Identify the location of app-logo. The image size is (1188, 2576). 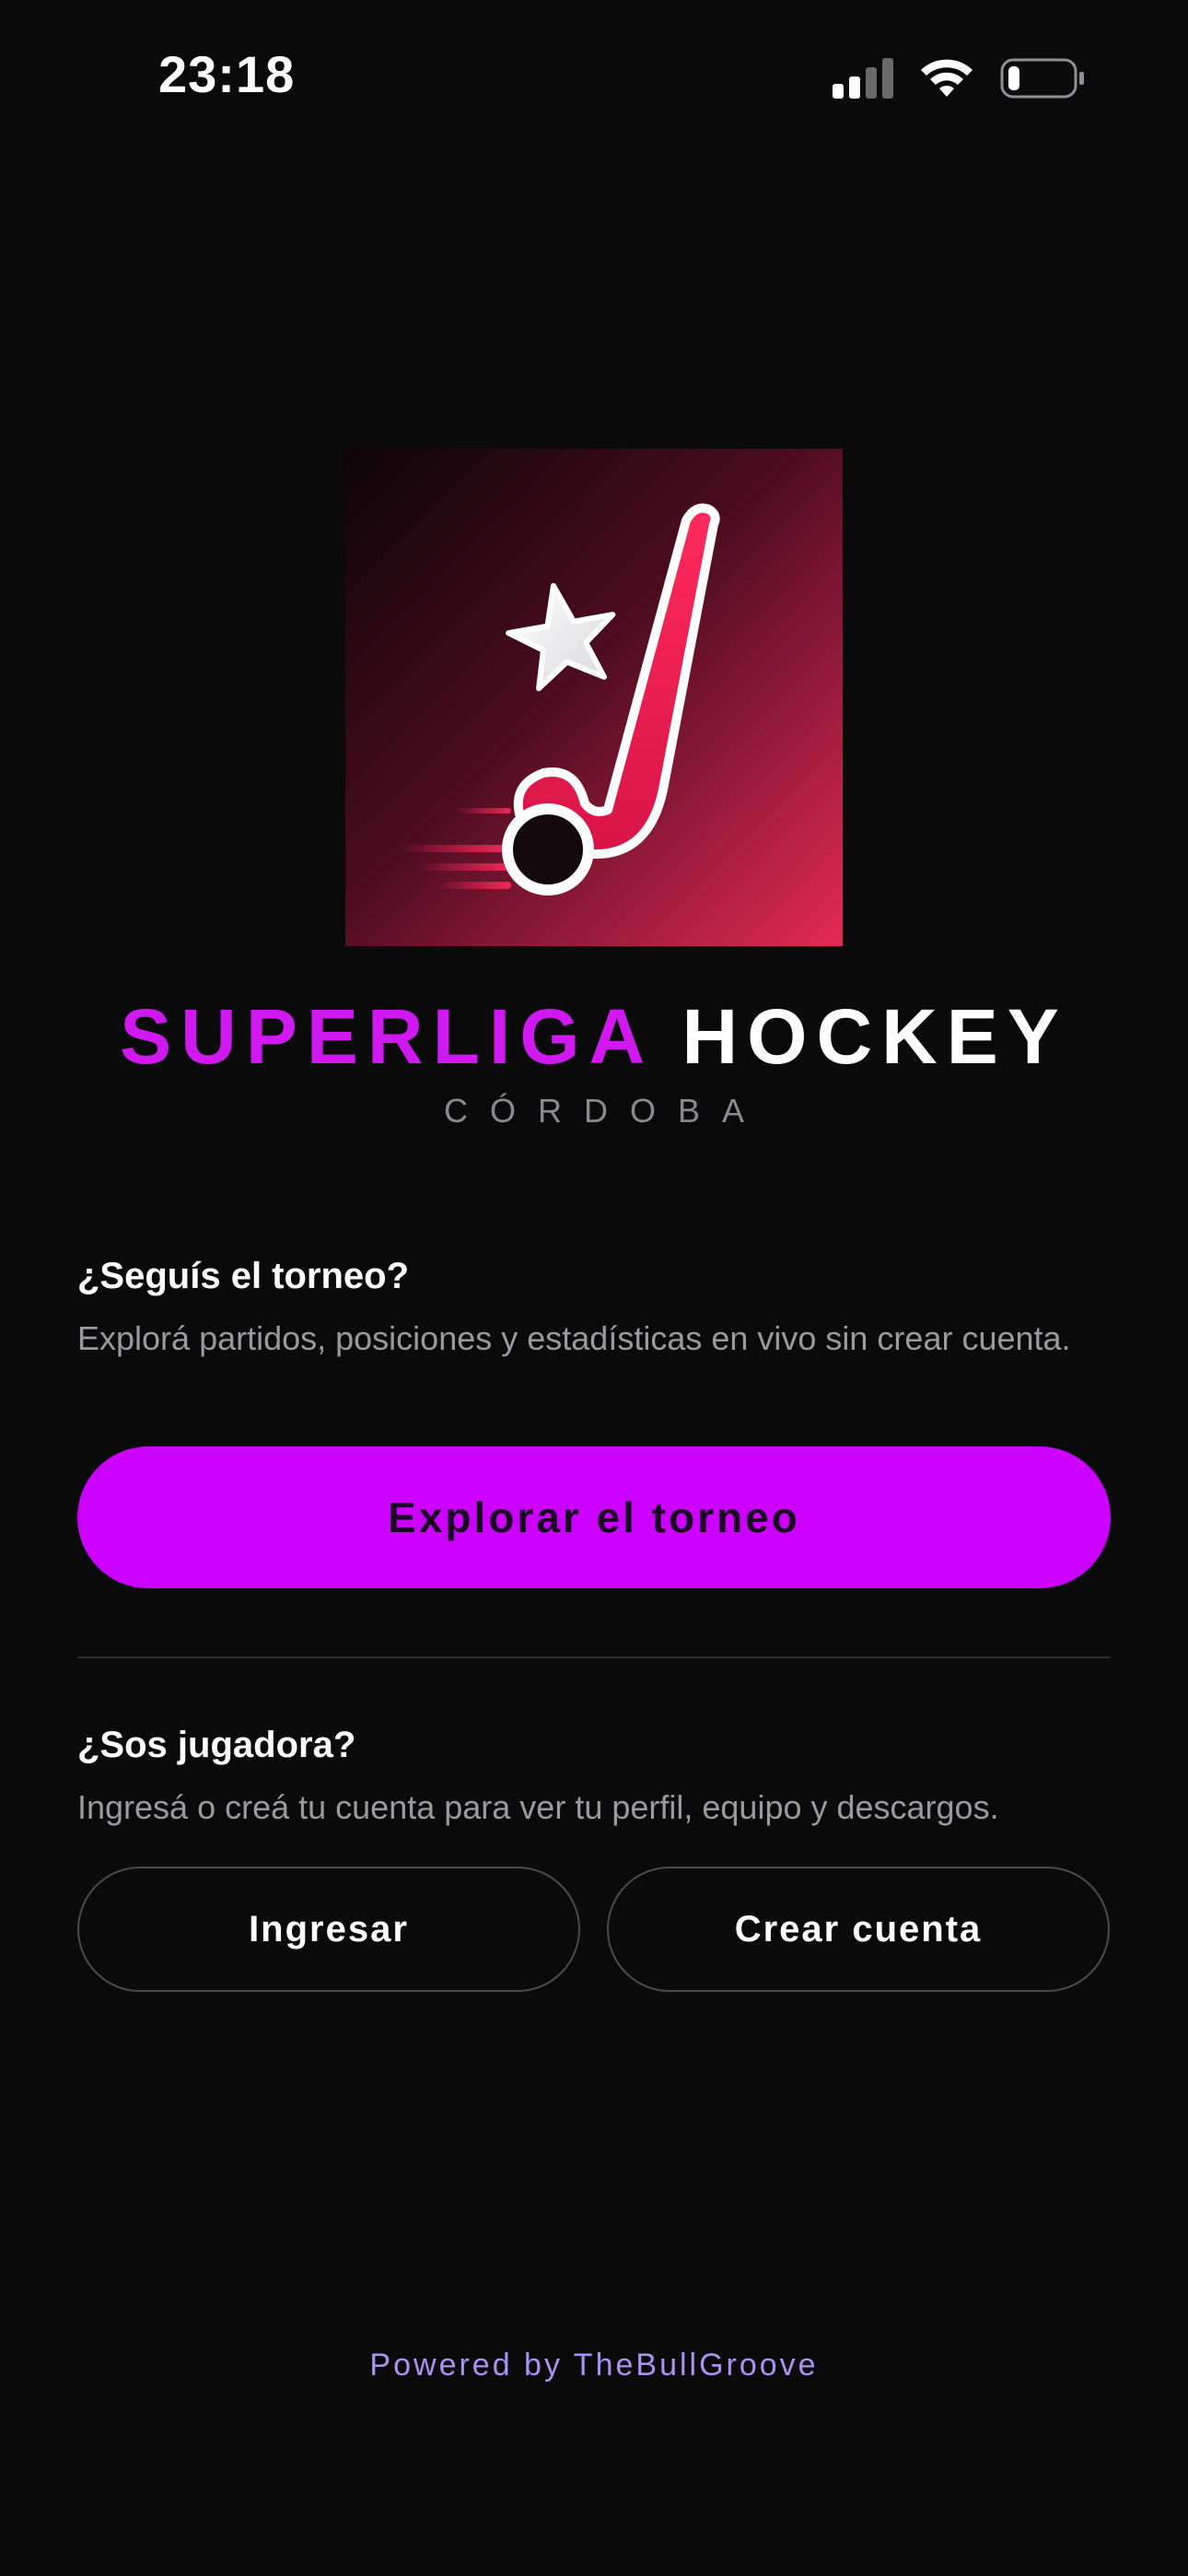
(594, 697).